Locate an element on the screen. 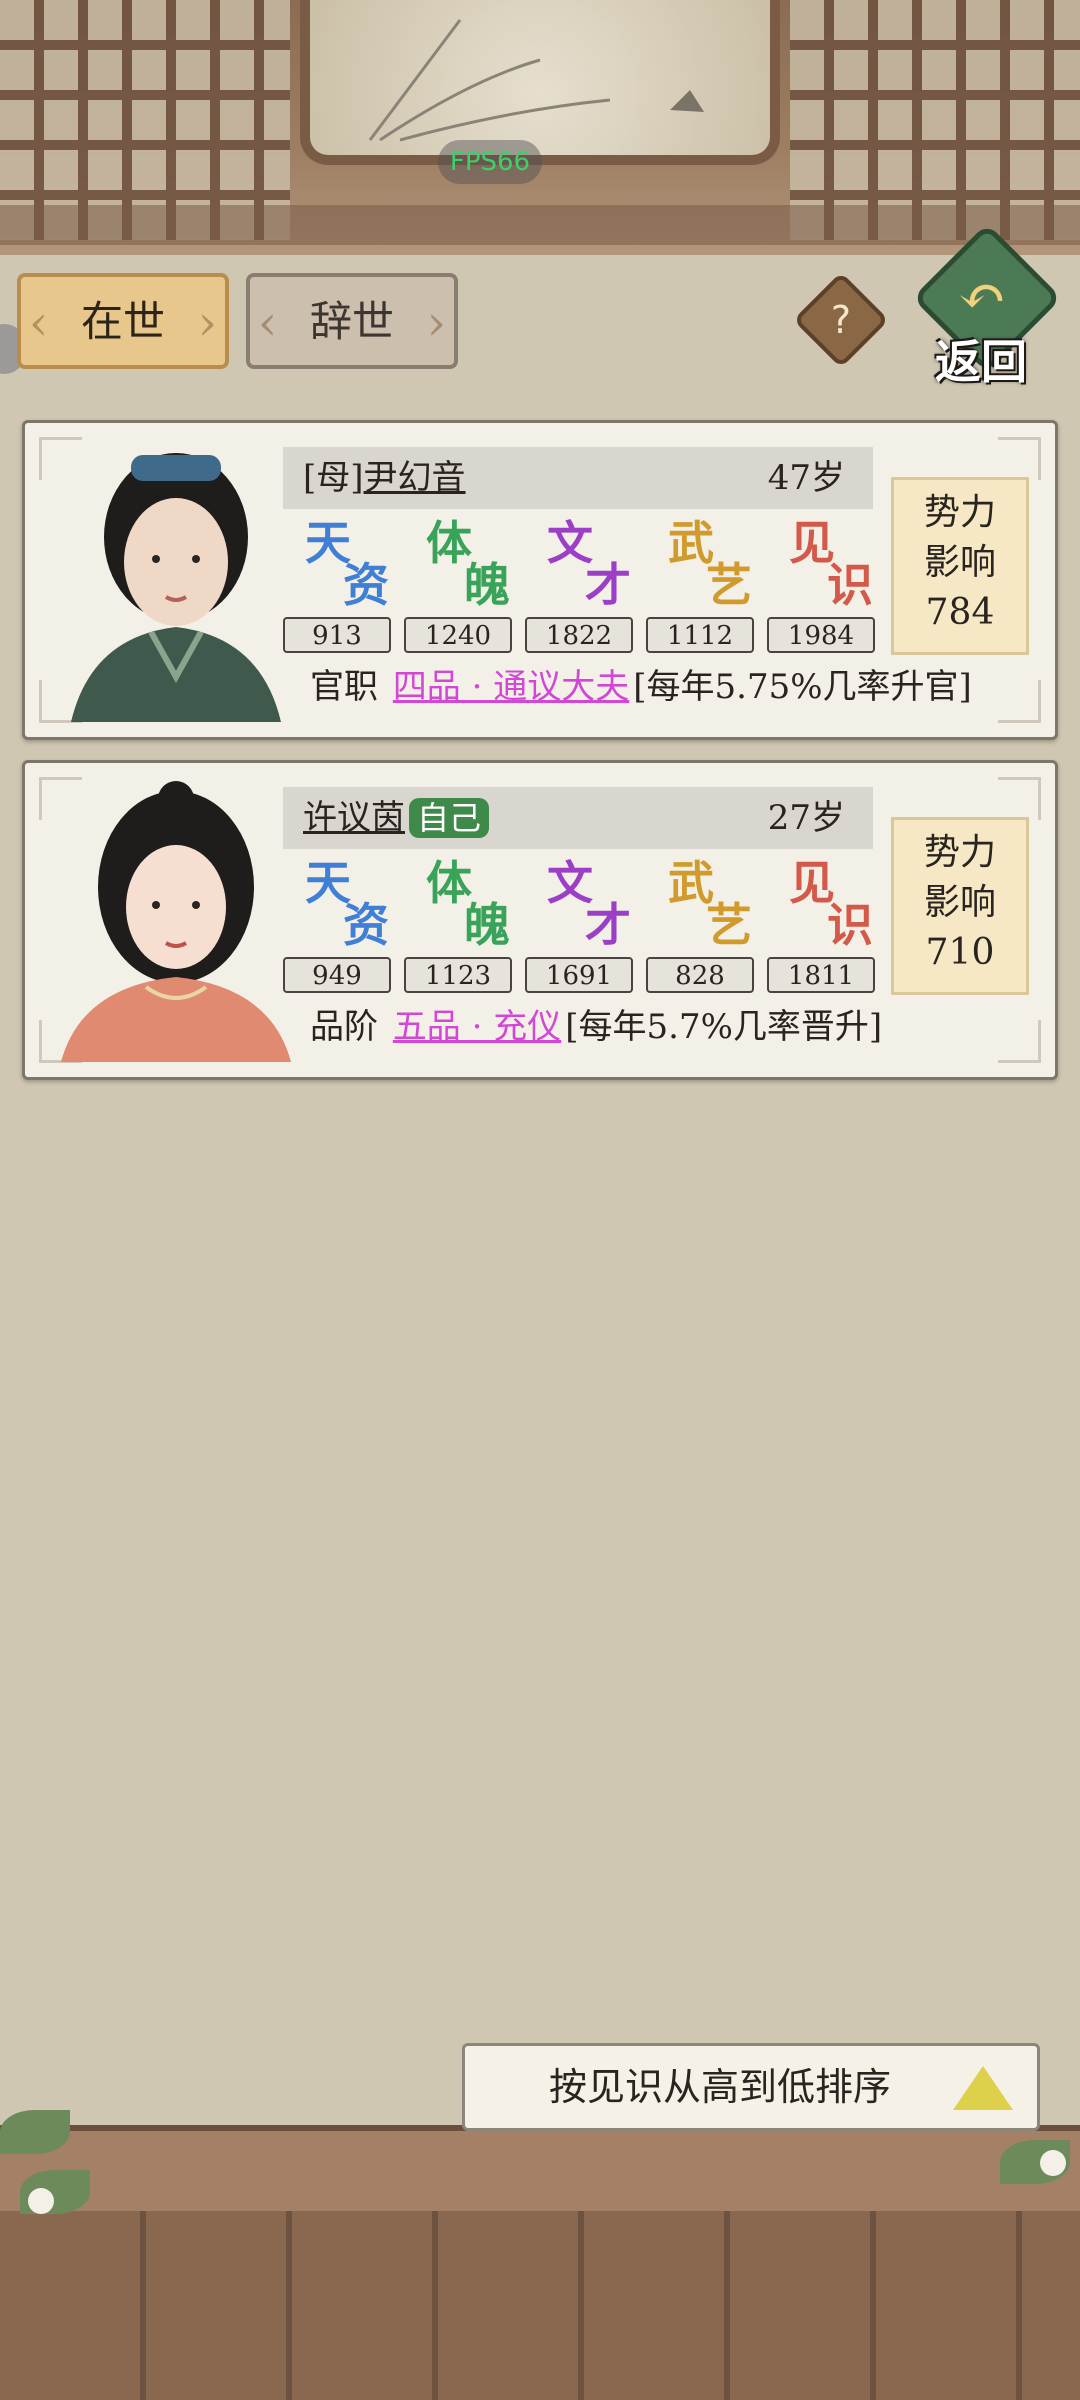  rank-line: 品阶 五品 · 充仪 [每年5.7%几率晋升] is located at coordinates (596, 1027).